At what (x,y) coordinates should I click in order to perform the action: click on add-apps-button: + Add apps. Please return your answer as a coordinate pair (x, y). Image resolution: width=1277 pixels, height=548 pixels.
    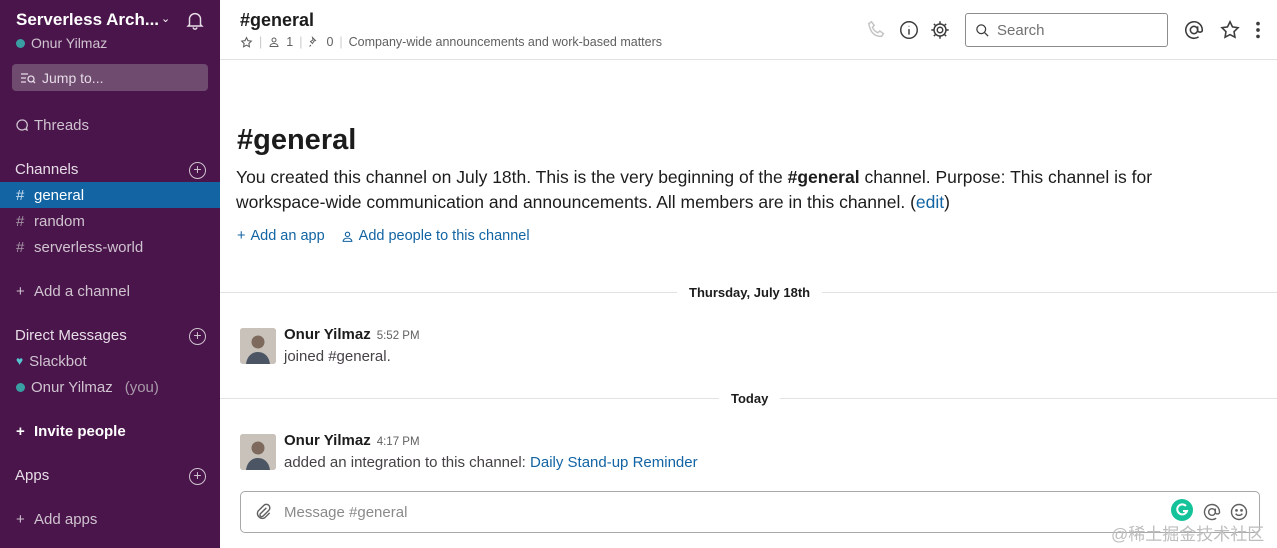
    Looking at the image, I should click on (110, 519).